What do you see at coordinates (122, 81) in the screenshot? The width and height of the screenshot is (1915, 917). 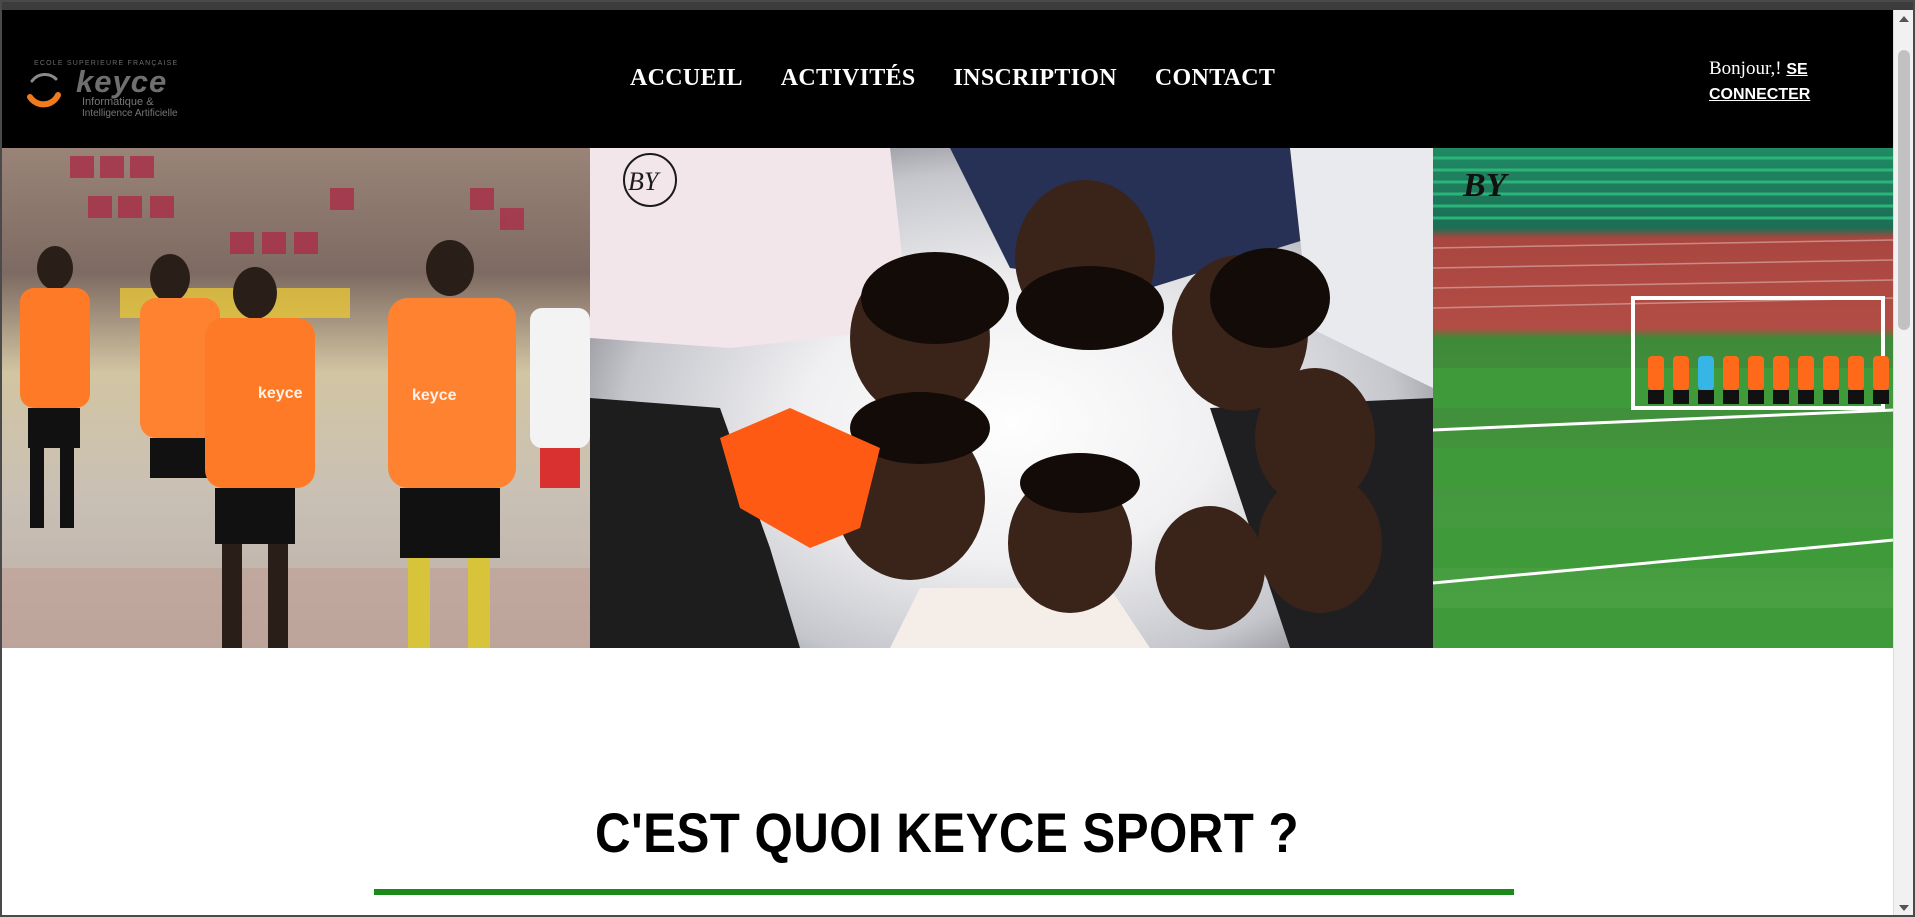 I see `logo-brand: keyce` at bounding box center [122, 81].